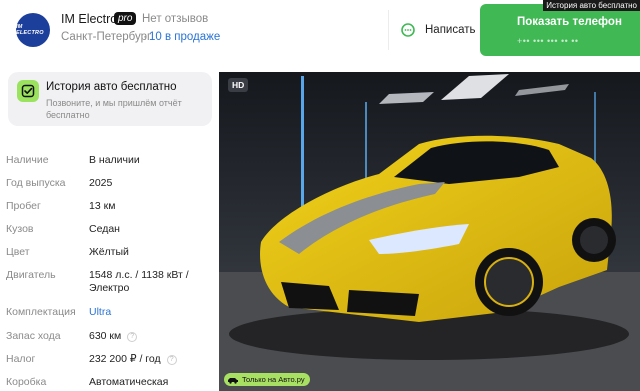 This screenshot has height=391, width=640. What do you see at coordinates (591, 5) in the screenshot?
I see `corner-label: История авто бесплатно` at bounding box center [591, 5].